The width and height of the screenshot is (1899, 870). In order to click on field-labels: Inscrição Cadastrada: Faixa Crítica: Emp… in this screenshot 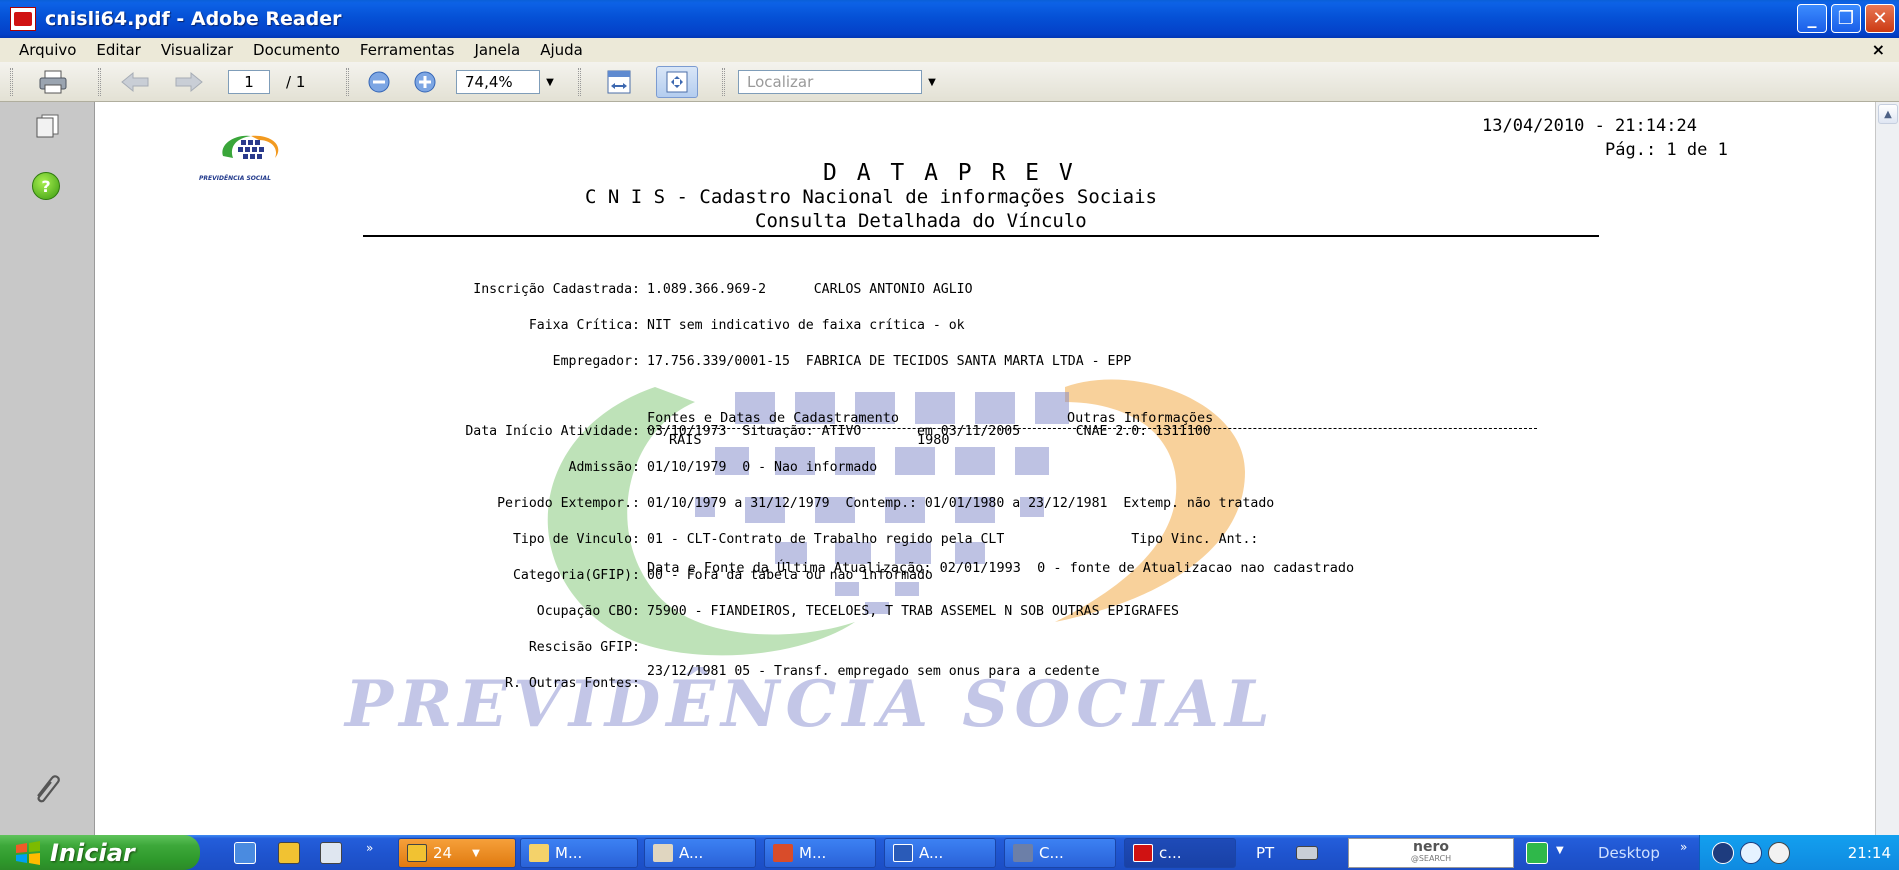, I will do `click(367, 487)`.